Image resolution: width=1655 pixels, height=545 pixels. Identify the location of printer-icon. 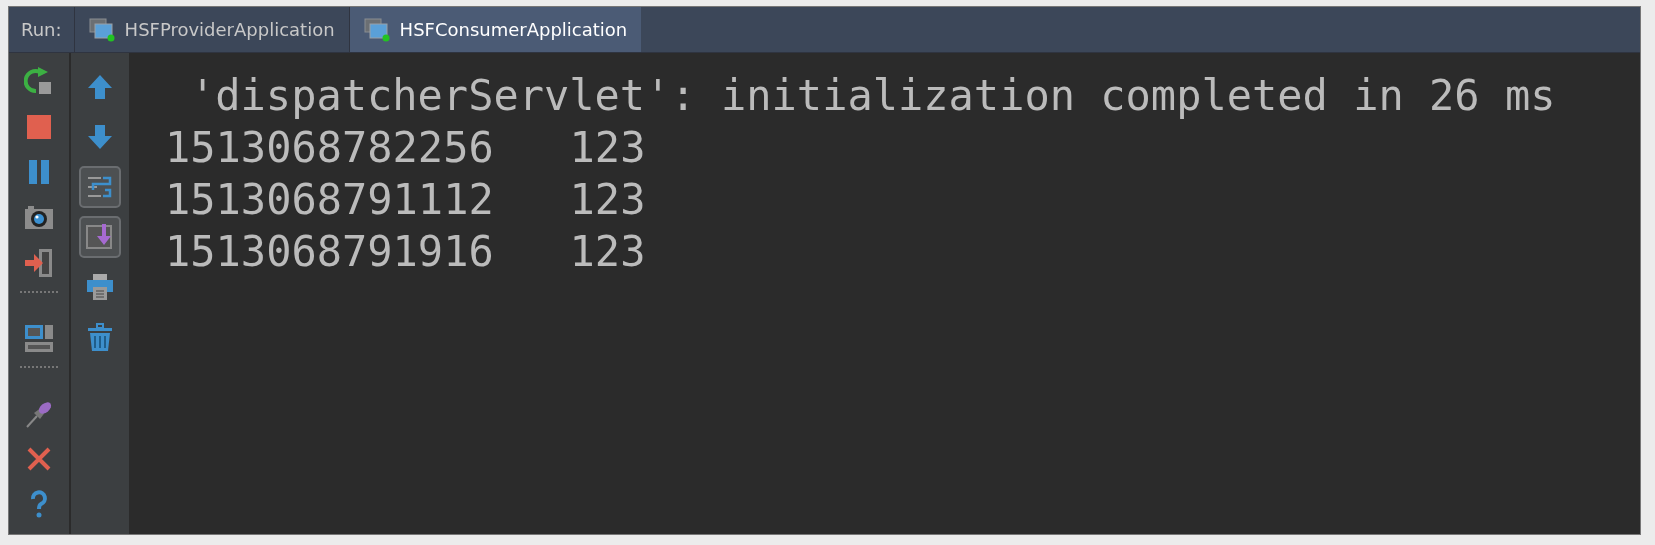
(100, 287).